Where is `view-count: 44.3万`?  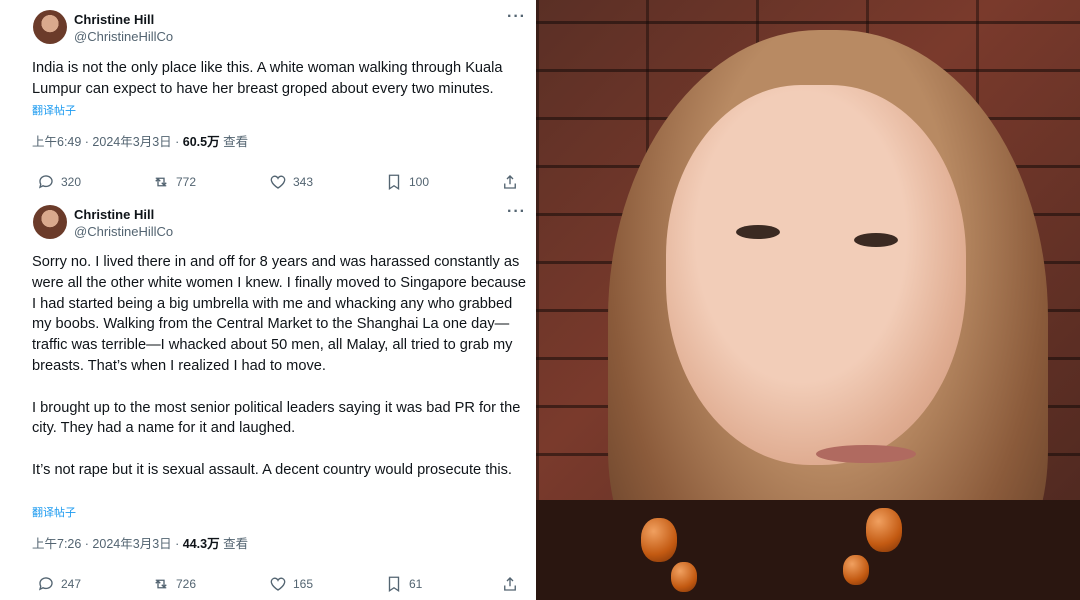
view-count: 44.3万 is located at coordinates (201, 544).